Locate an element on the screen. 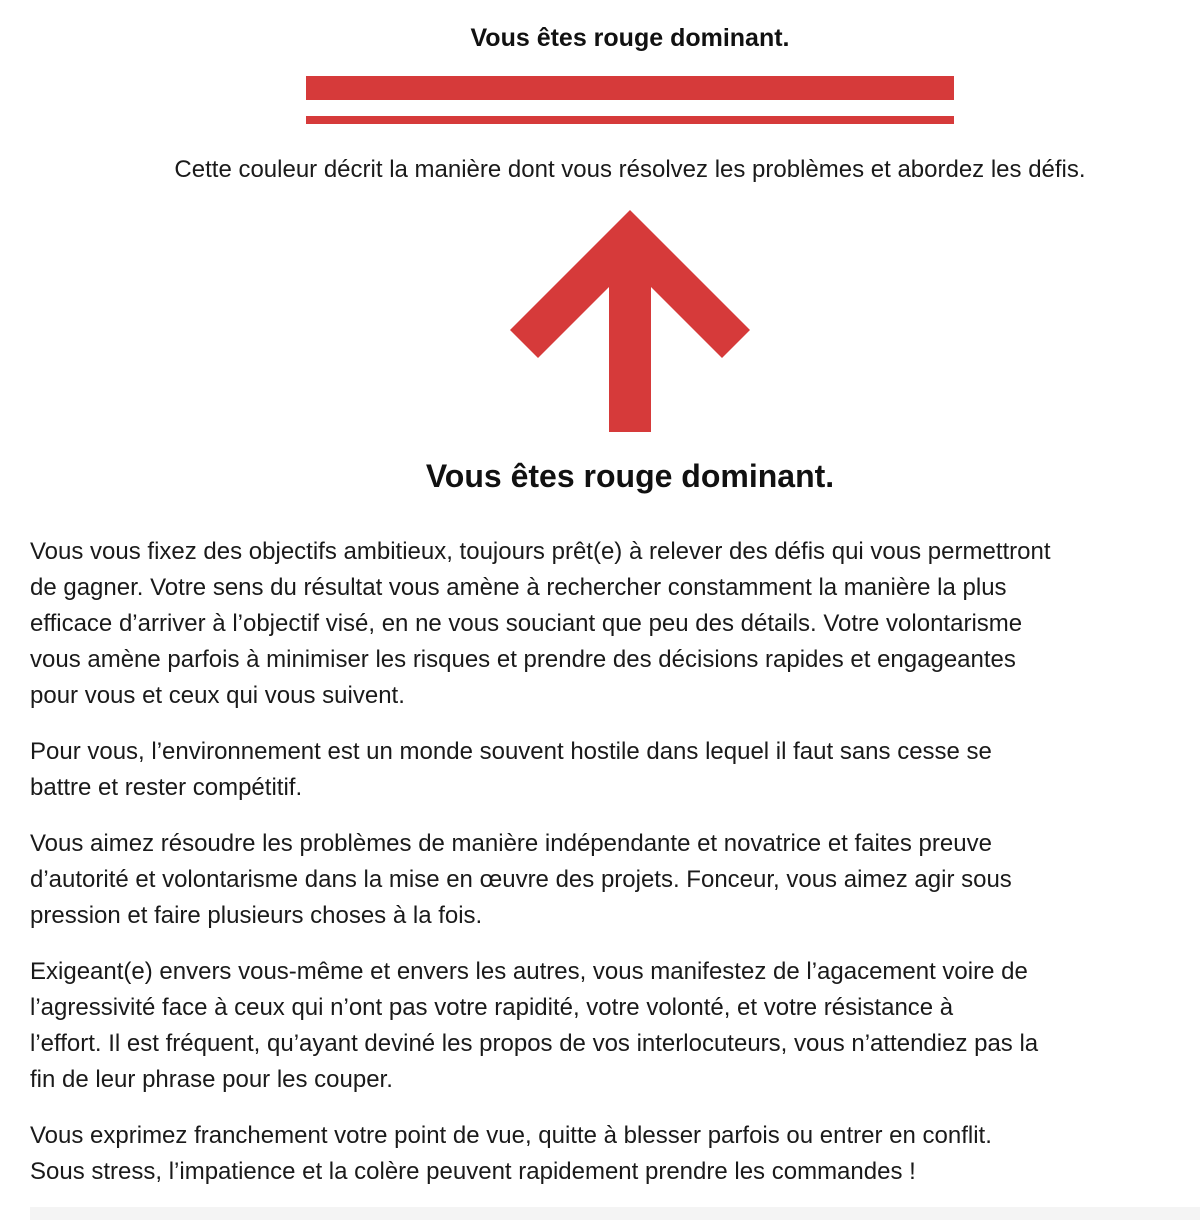 This screenshot has height=1220, width=1200. red-color-bars is located at coordinates (630, 100).